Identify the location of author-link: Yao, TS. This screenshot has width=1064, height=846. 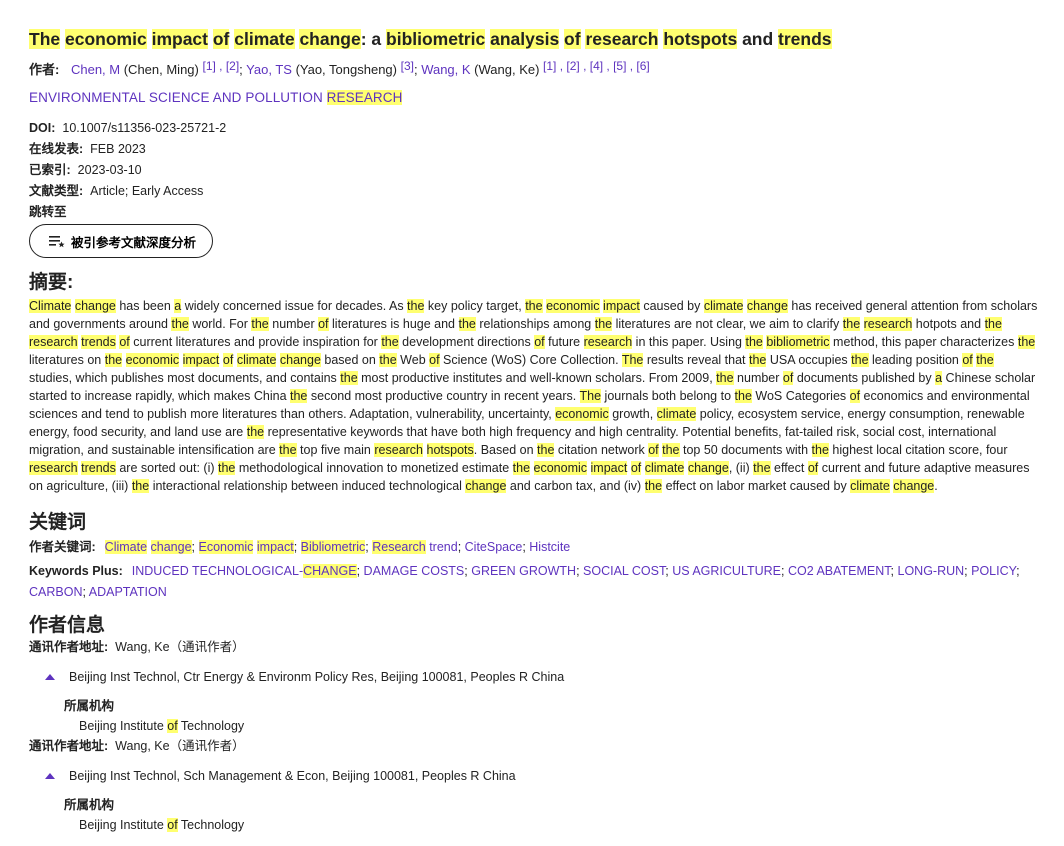
(269, 69).